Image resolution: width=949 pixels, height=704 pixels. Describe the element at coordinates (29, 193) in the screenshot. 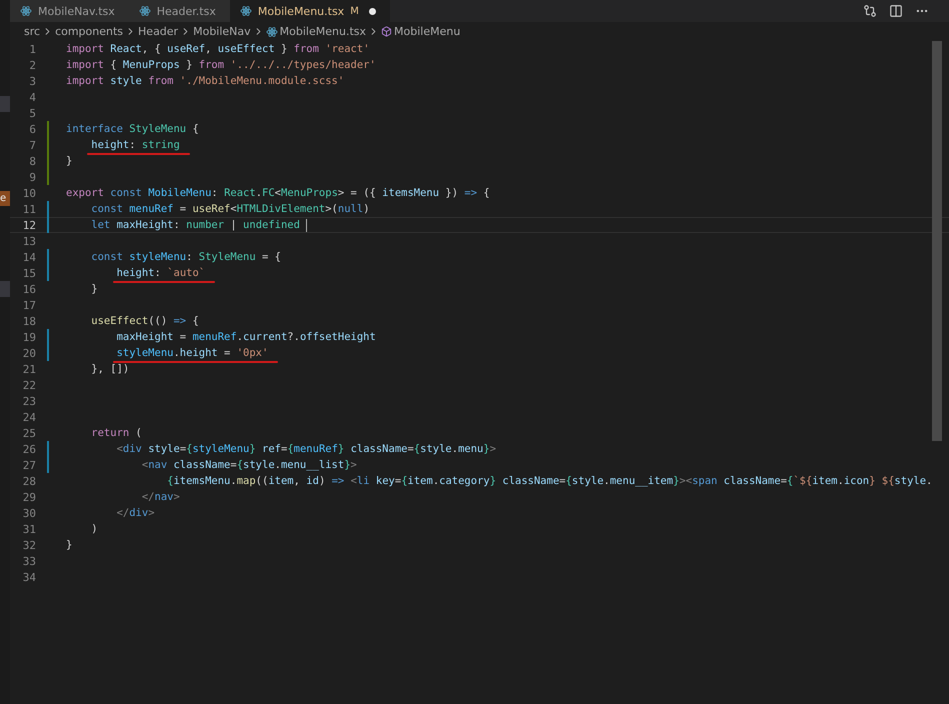

I see `line-number: 10` at that location.